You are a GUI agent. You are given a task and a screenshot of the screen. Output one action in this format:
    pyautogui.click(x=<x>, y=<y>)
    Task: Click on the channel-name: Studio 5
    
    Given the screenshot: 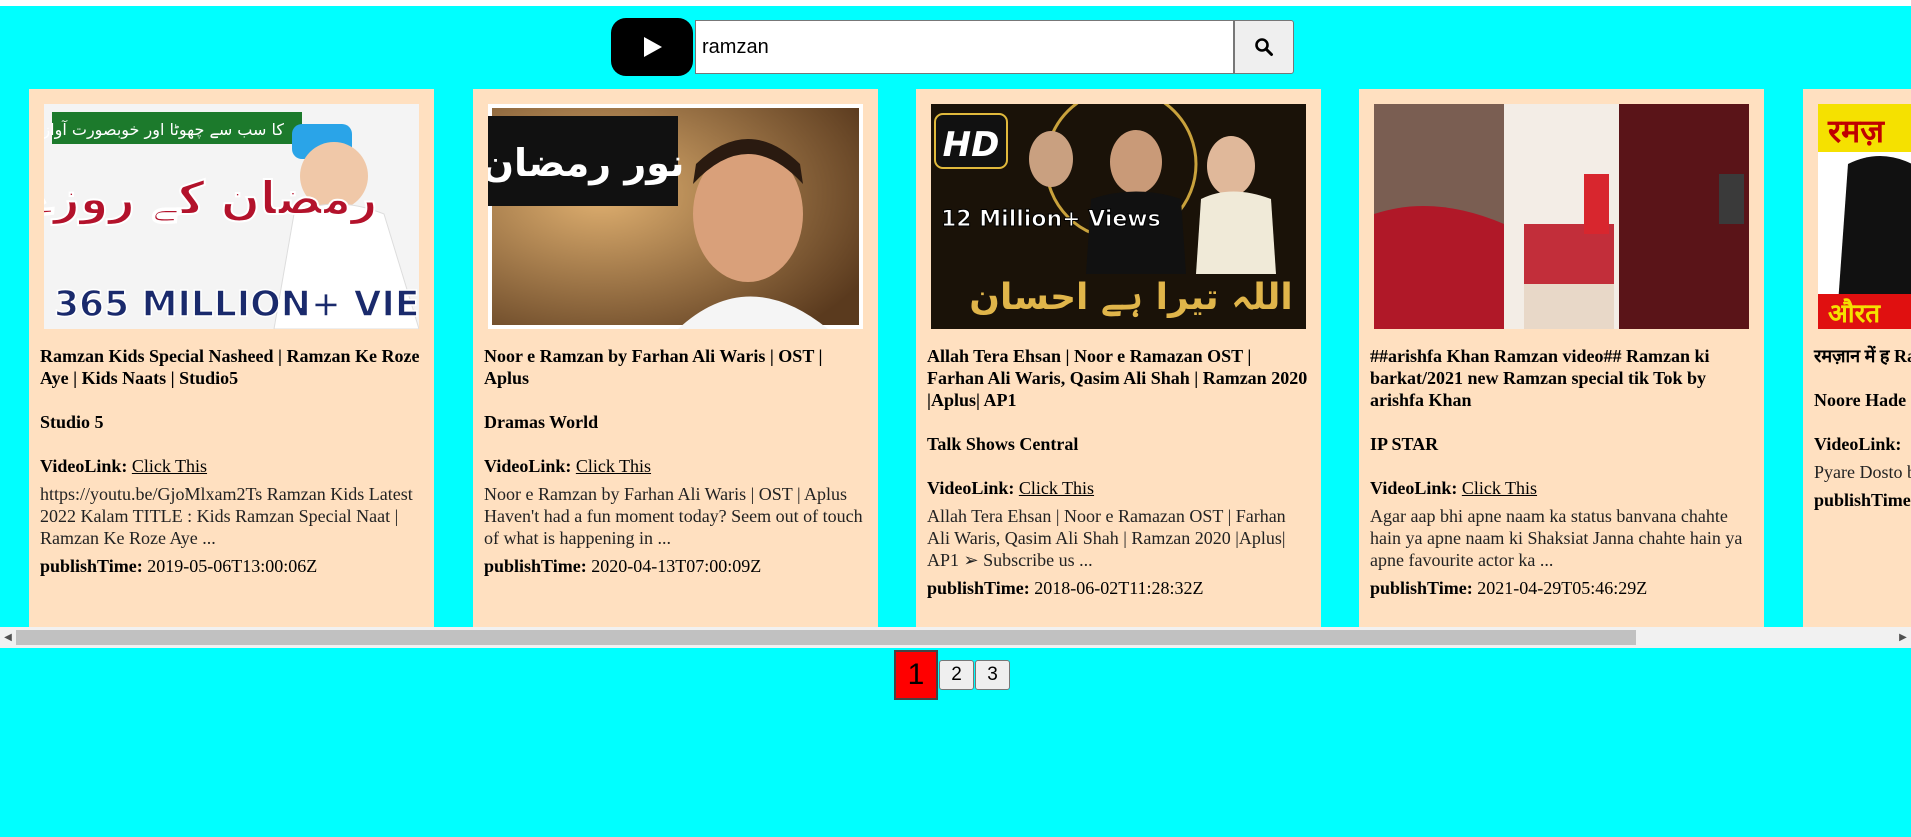 What is the action you would take?
    pyautogui.click(x=72, y=422)
    